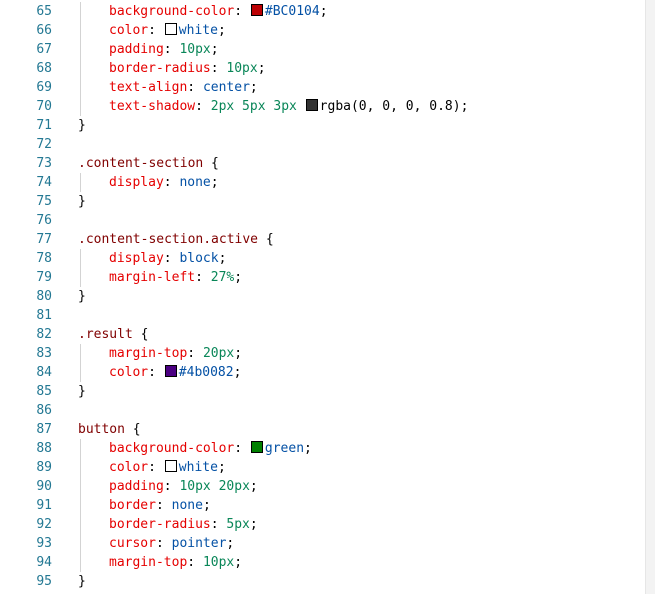 The width and height of the screenshot is (655, 594). I want to click on css-value: #4b0082, so click(206, 372).